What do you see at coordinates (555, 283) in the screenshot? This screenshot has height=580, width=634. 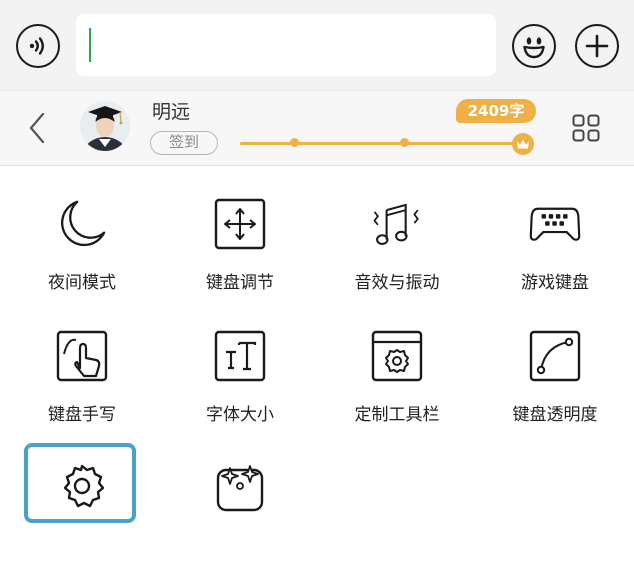 I see `feature-label: 游戏键盘` at bounding box center [555, 283].